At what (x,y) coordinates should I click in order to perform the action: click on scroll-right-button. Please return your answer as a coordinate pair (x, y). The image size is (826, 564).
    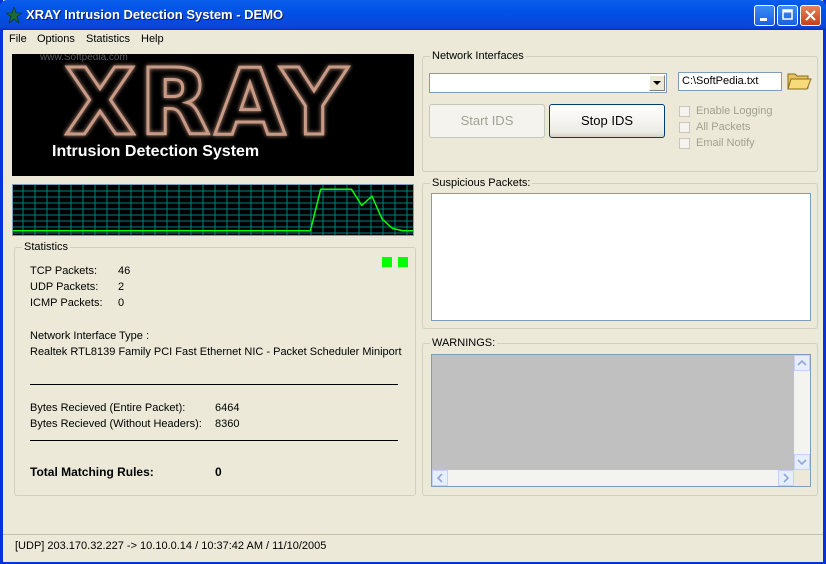
    Looking at the image, I should click on (786, 478).